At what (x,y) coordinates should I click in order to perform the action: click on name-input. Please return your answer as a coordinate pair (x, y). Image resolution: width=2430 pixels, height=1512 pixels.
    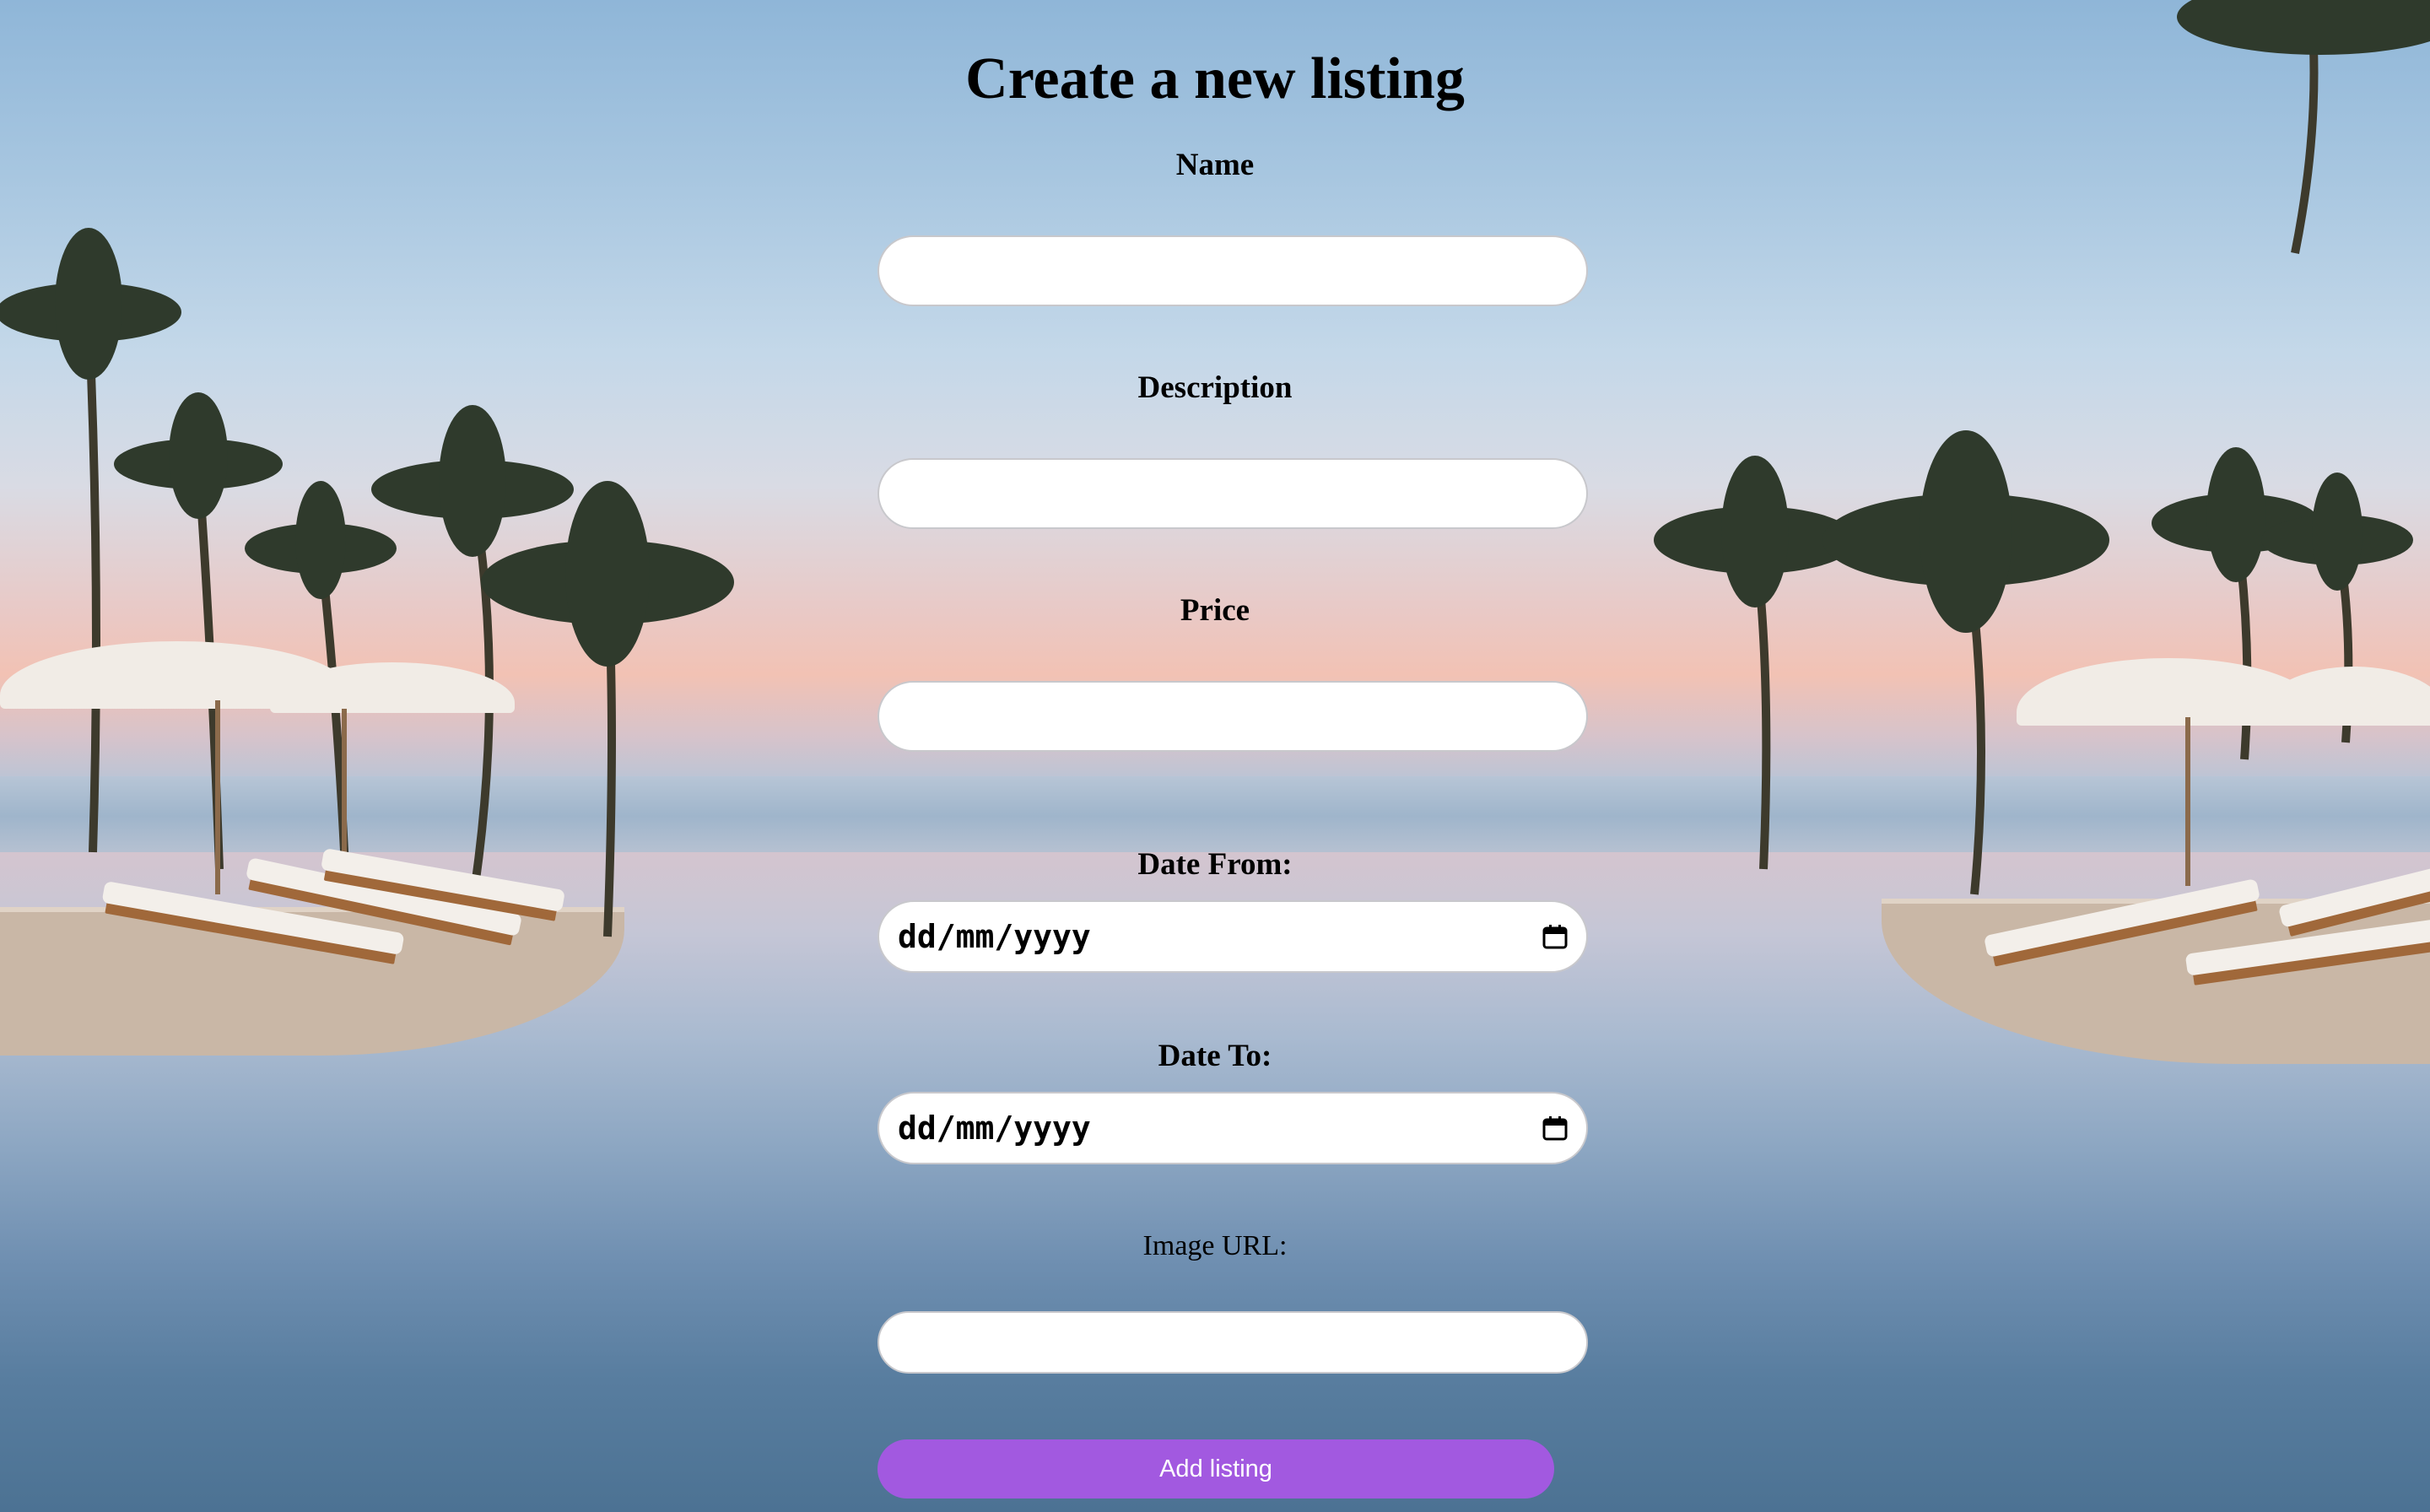
    Looking at the image, I should click on (1233, 270).